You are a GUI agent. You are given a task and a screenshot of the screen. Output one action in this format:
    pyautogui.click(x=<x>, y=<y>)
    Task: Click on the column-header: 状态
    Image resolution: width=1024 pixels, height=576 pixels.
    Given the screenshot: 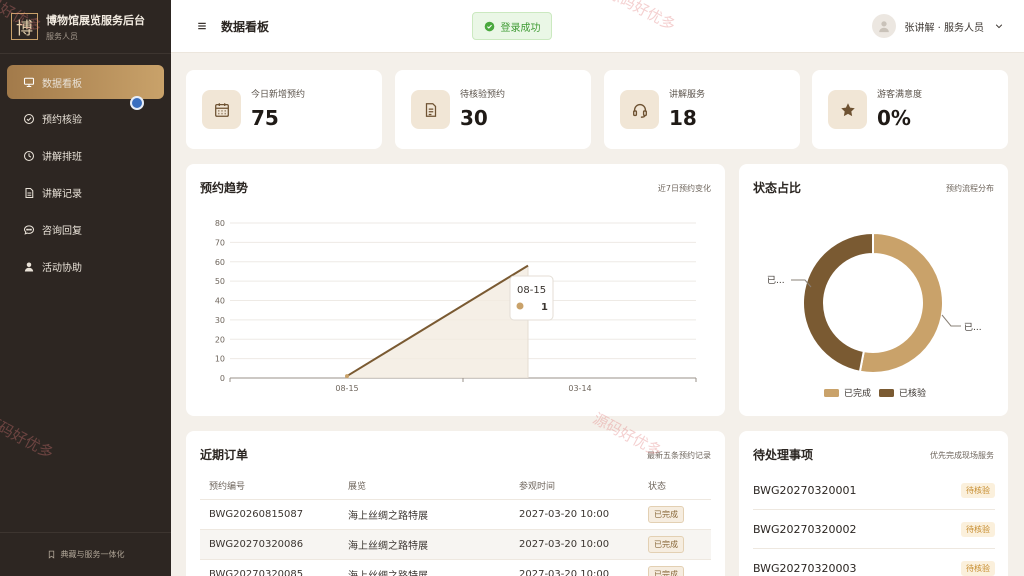 What is the action you would take?
    pyautogui.click(x=675, y=486)
    